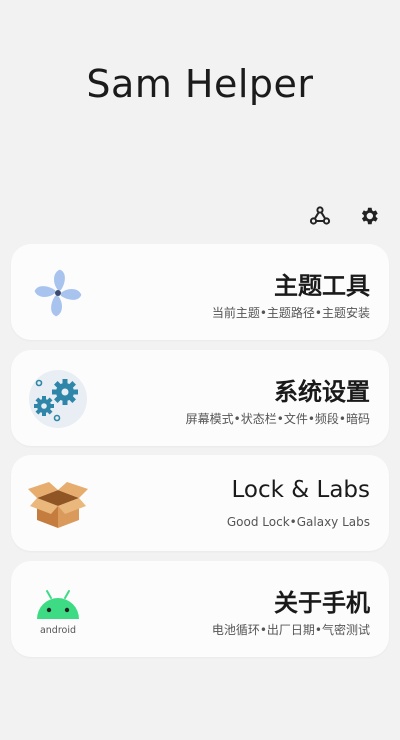 This screenshot has width=400, height=740. Describe the element at coordinates (58, 293) in the screenshot. I see `pinwheel-icon` at that location.